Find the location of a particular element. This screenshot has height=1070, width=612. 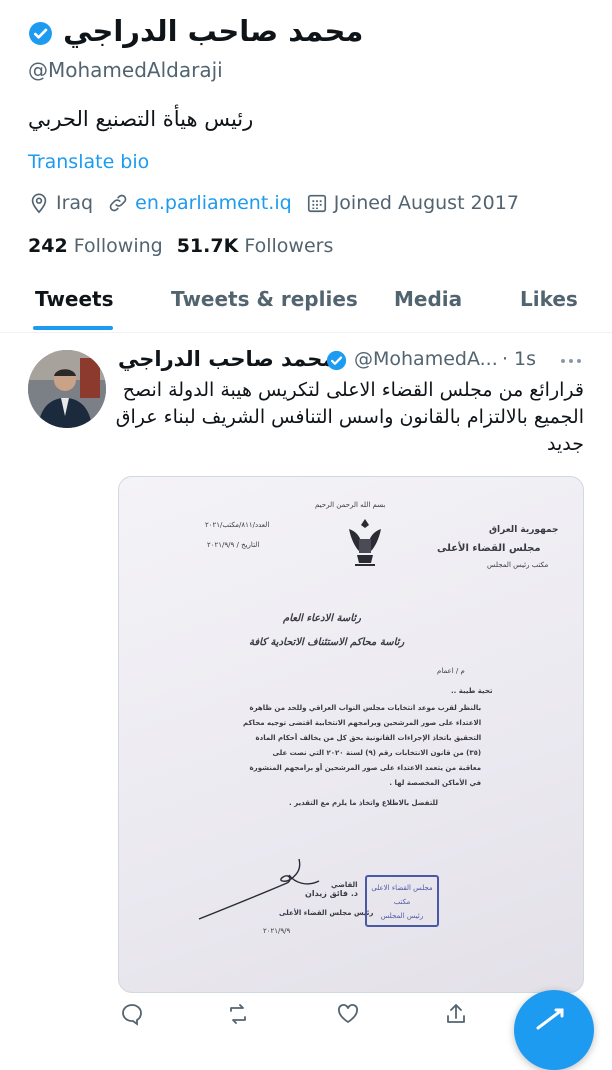

doc-republic: جمهورية العراق is located at coordinates (524, 530).